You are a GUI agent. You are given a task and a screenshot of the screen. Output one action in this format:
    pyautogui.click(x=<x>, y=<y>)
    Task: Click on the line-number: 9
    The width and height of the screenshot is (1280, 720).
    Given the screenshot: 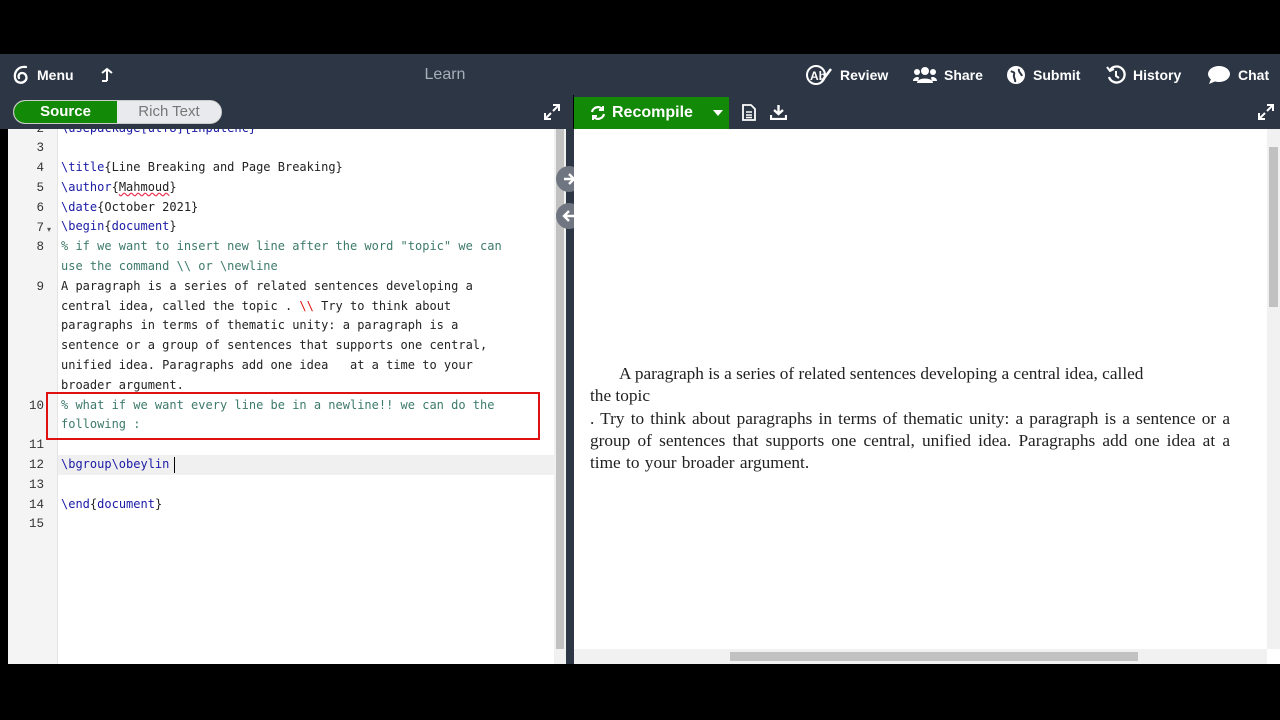 What is the action you would take?
    pyautogui.click(x=40, y=287)
    